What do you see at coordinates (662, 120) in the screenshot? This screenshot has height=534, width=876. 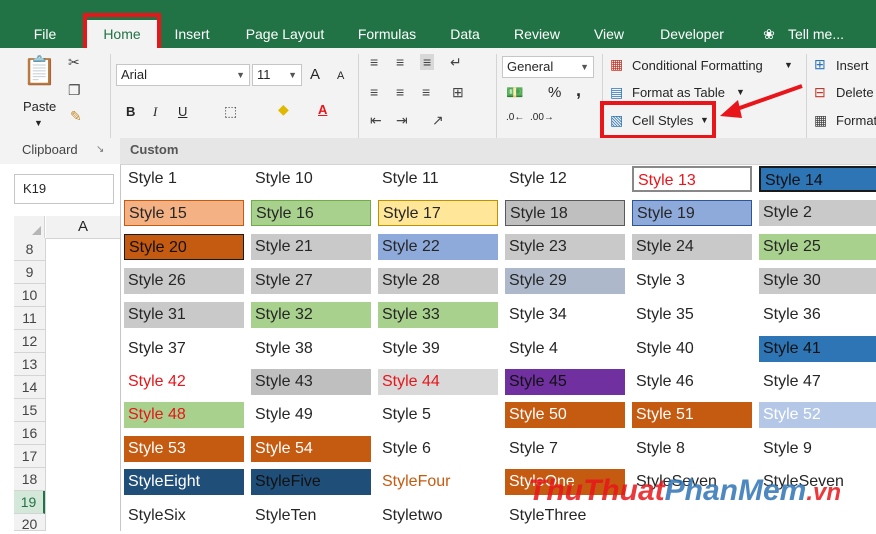 I see `cell-styles-button: Cell Styles` at bounding box center [662, 120].